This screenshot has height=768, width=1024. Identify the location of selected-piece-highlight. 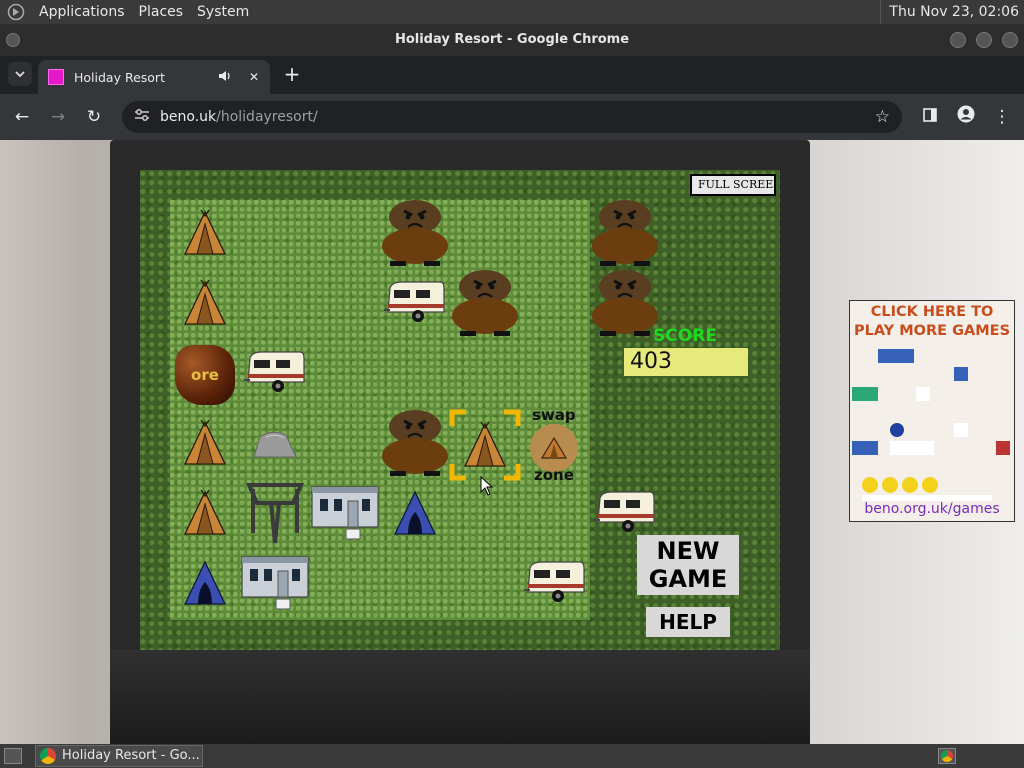
(485, 445).